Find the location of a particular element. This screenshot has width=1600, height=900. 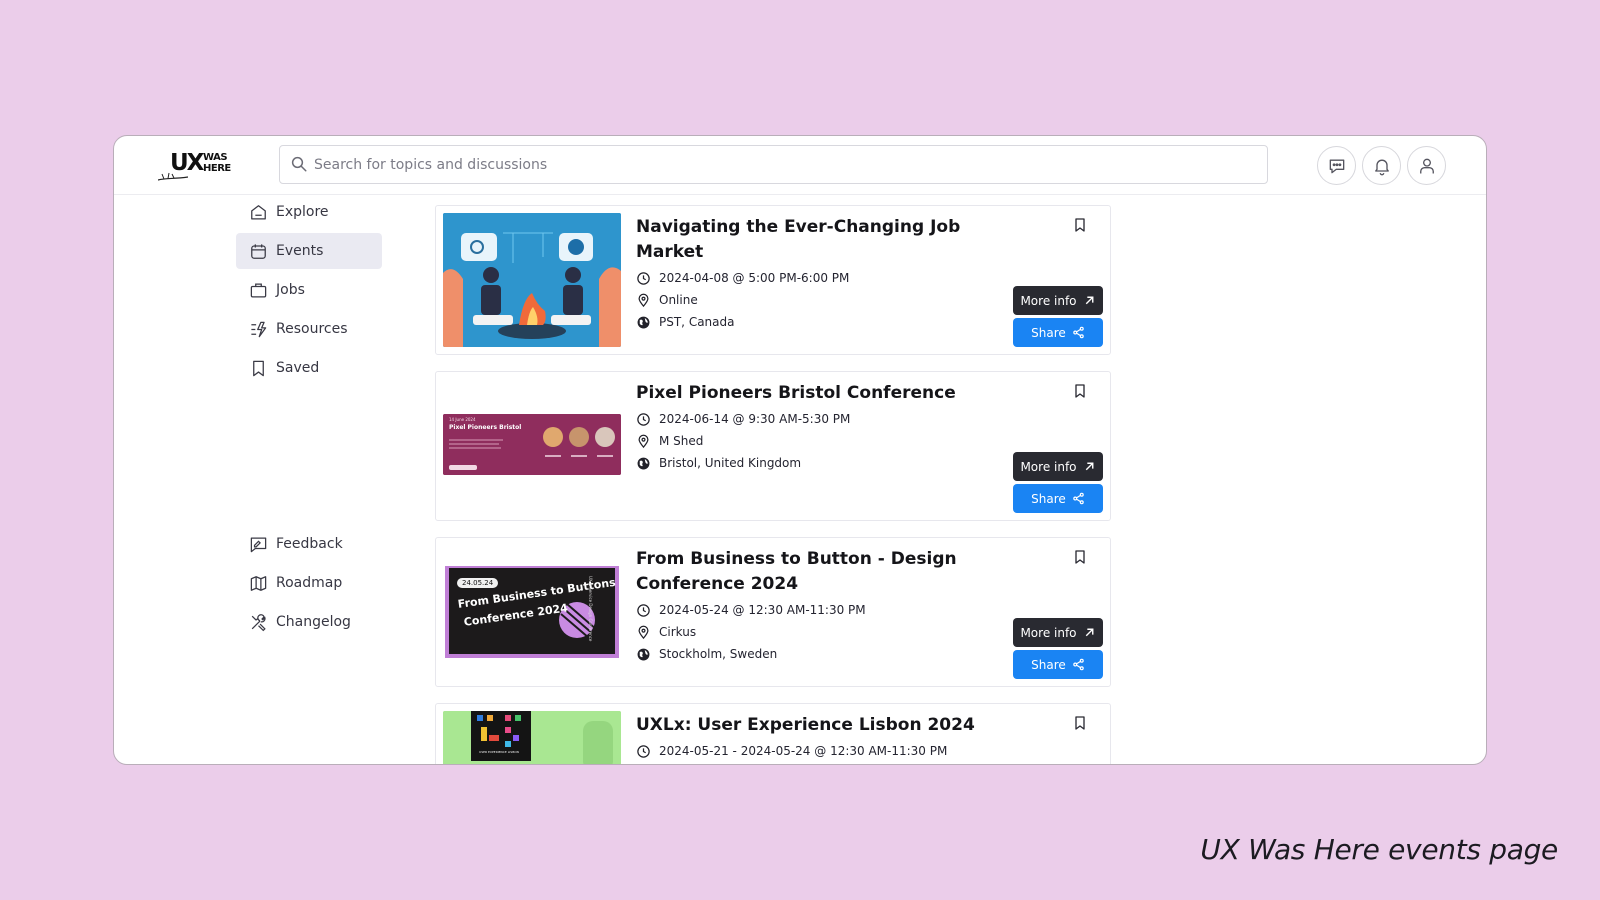

chat-icon is located at coordinates (1336, 166).